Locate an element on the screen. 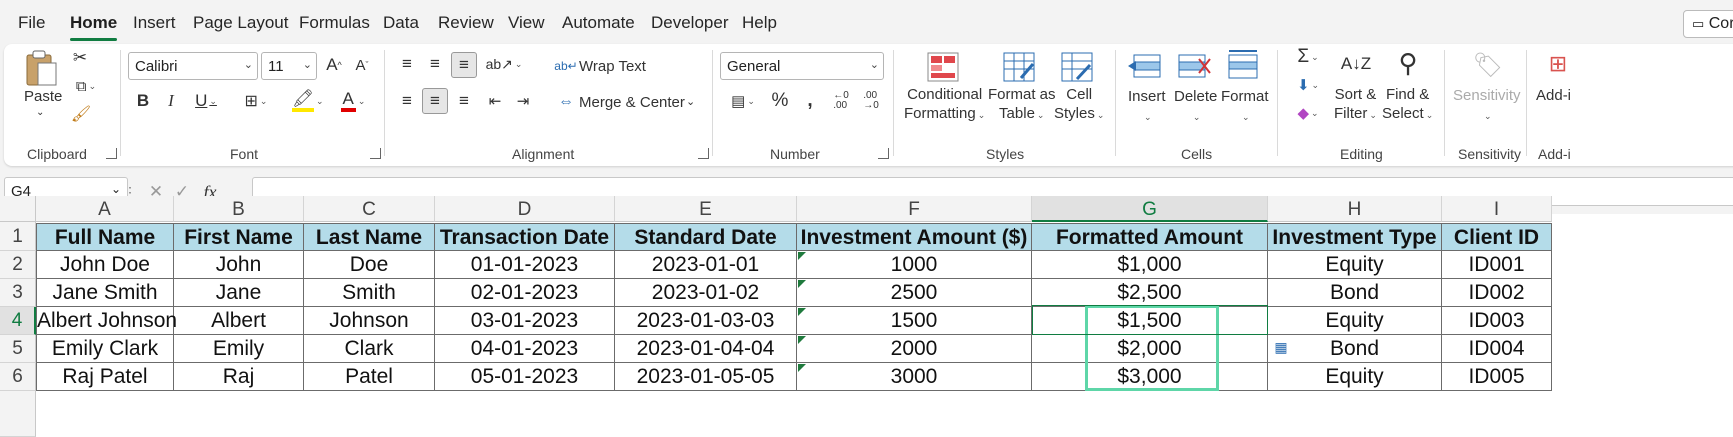 The image size is (1733, 437). borders-icon: ⊞ ⌄ is located at coordinates (256, 101).